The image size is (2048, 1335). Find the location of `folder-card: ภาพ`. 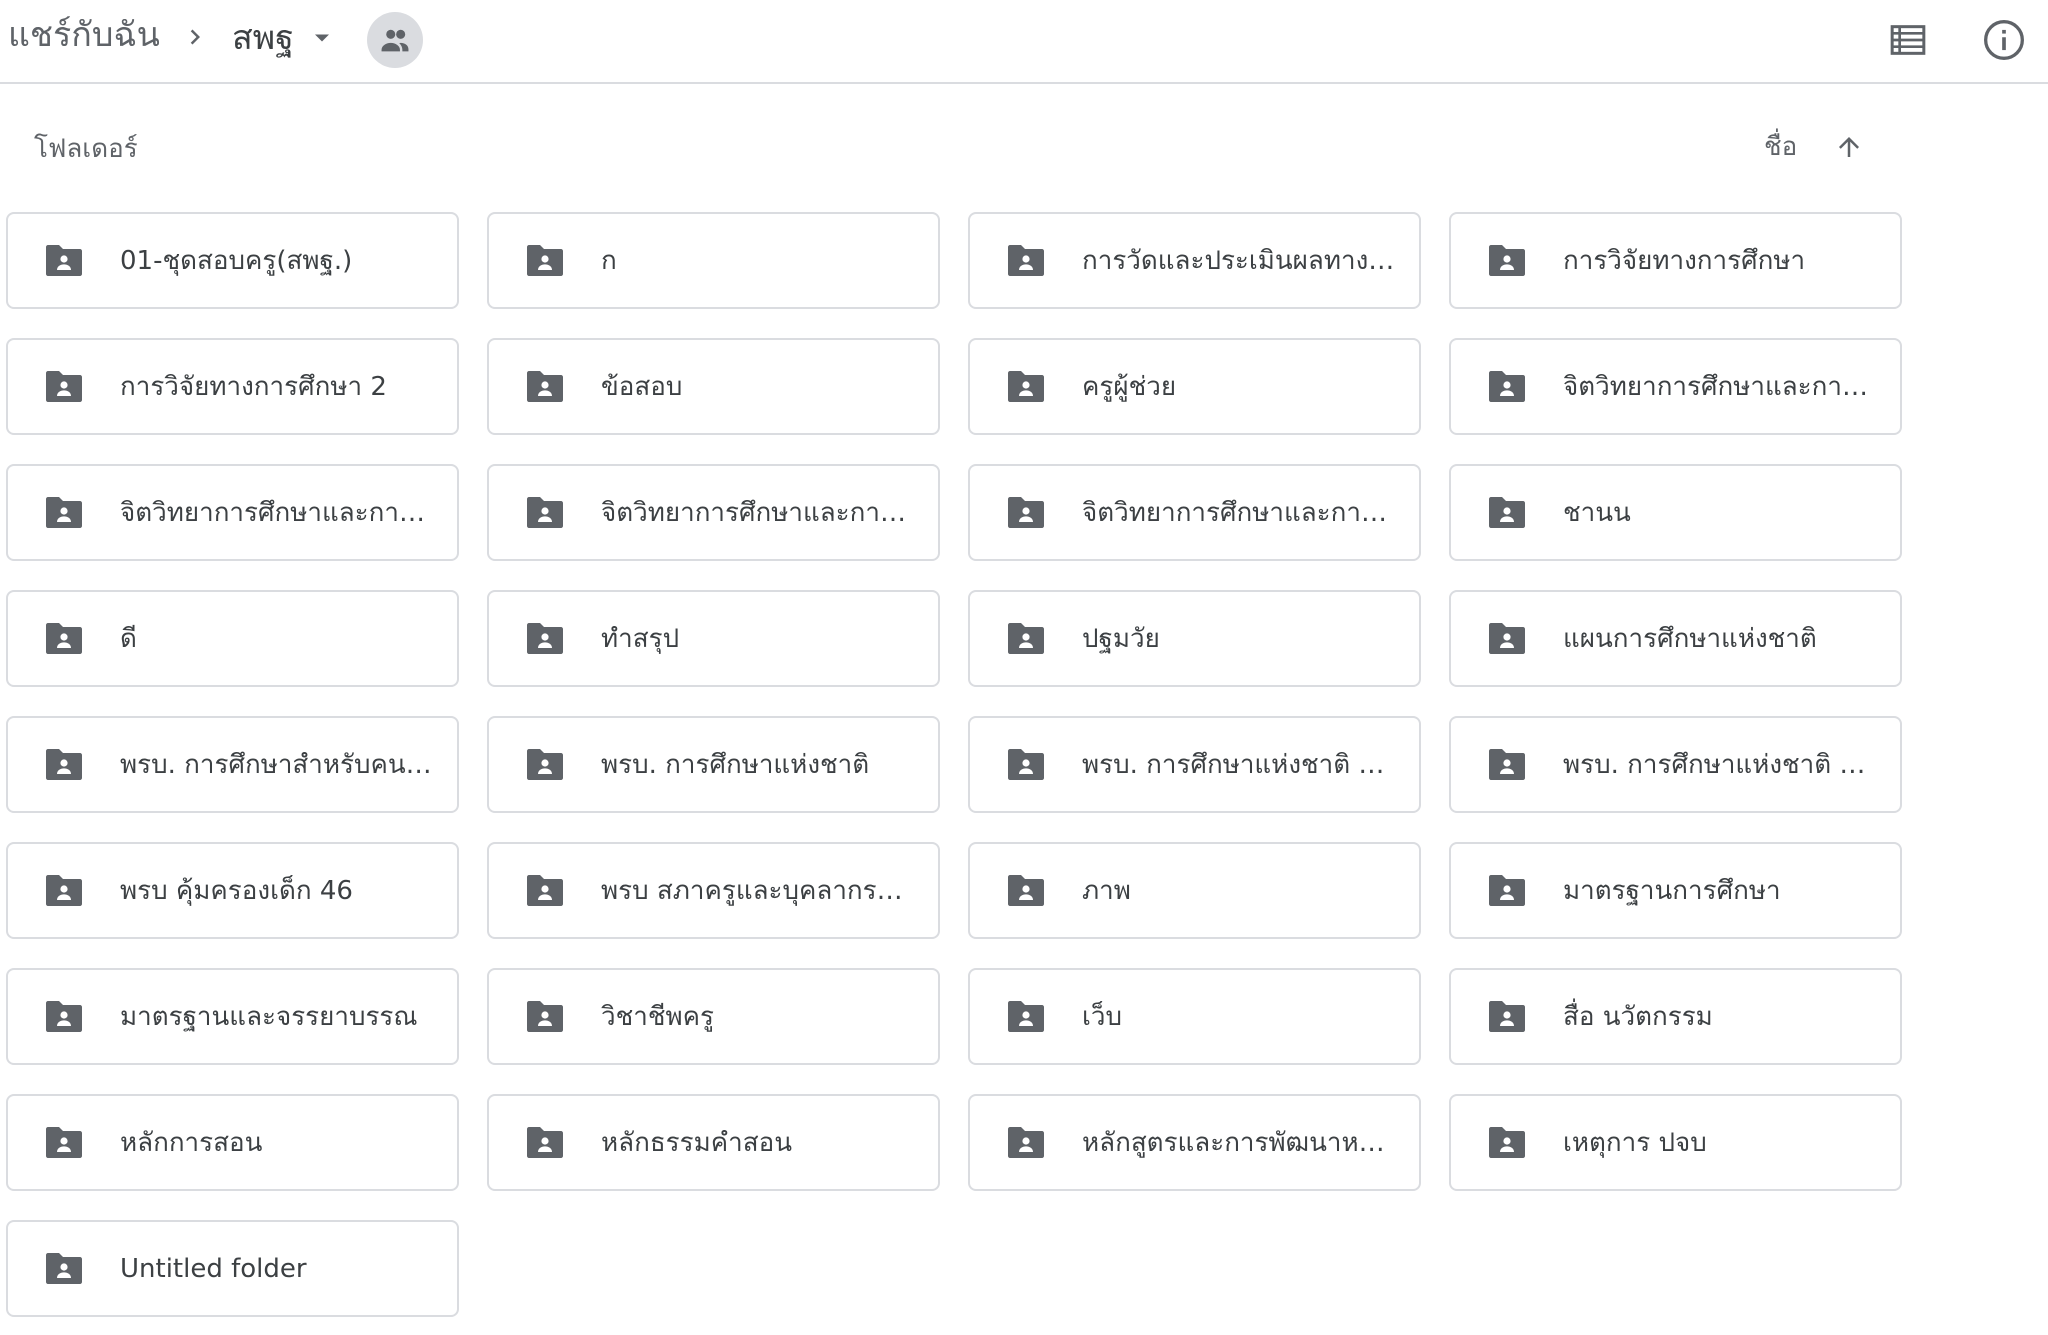

folder-card: ภาพ is located at coordinates (1194, 890).